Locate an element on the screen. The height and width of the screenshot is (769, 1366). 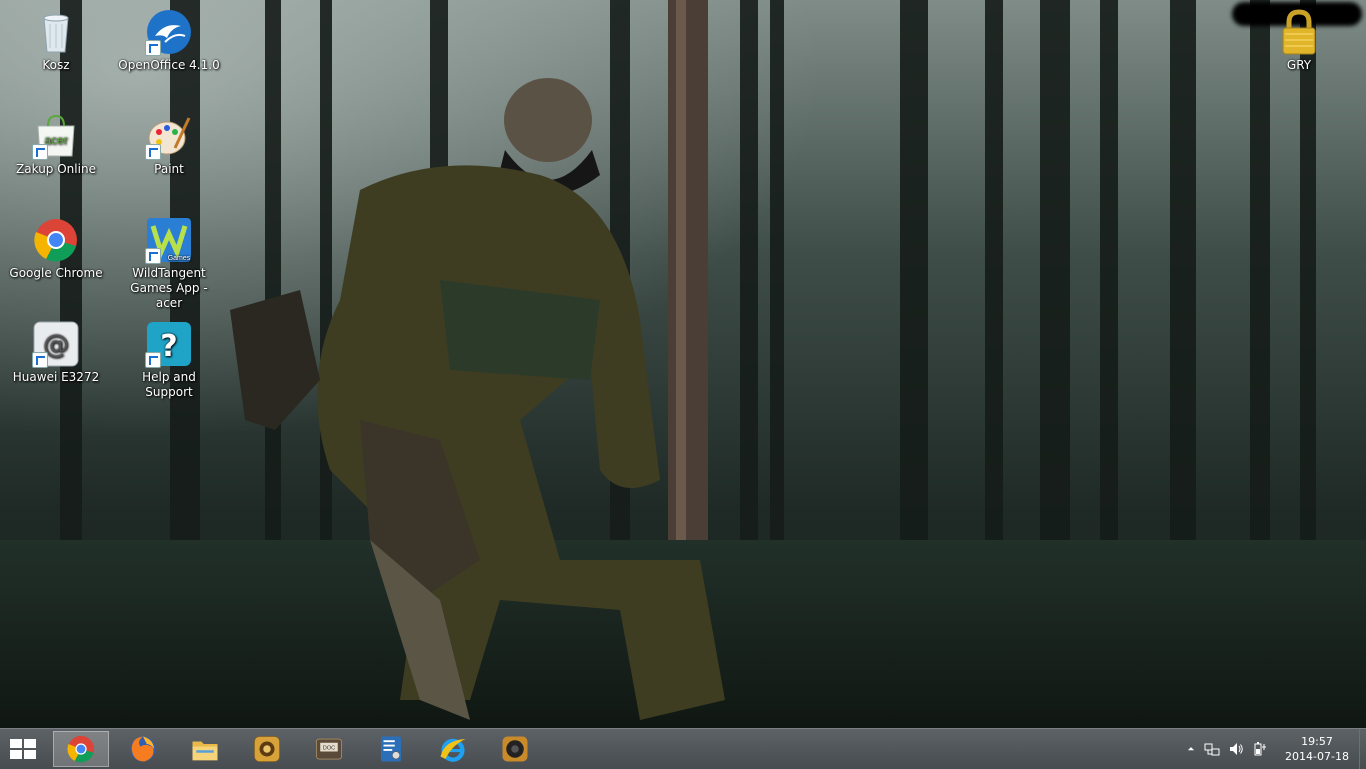
ie-icon is located at coordinates (453, 750).